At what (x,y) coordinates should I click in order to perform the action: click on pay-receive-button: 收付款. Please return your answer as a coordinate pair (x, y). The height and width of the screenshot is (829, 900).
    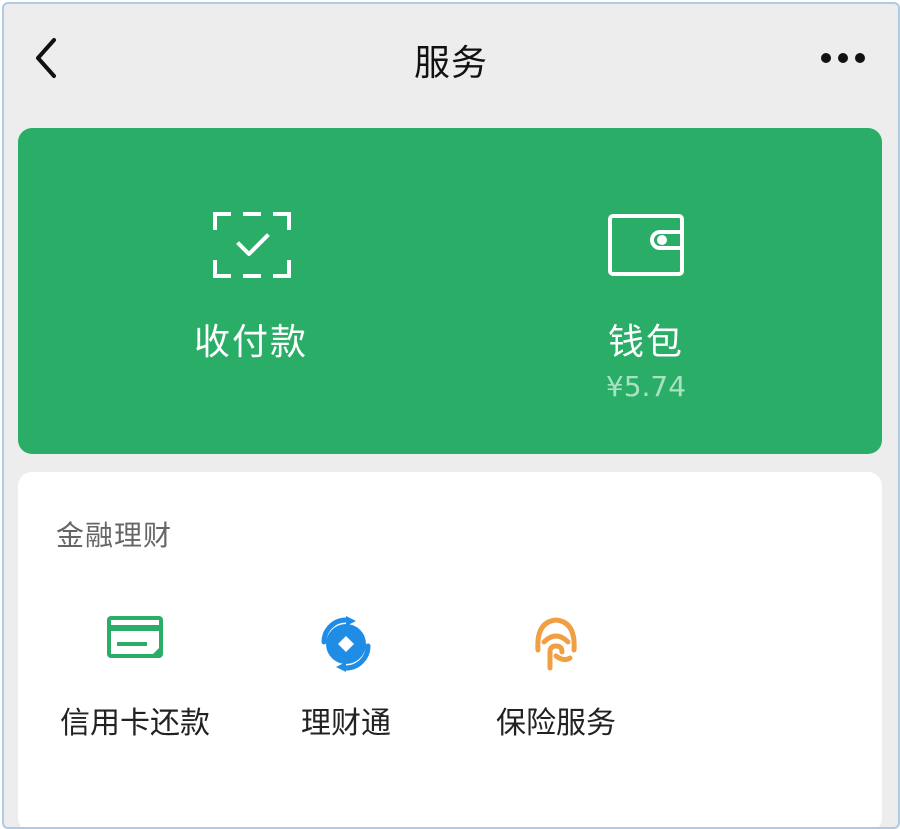
    Looking at the image, I should click on (251, 291).